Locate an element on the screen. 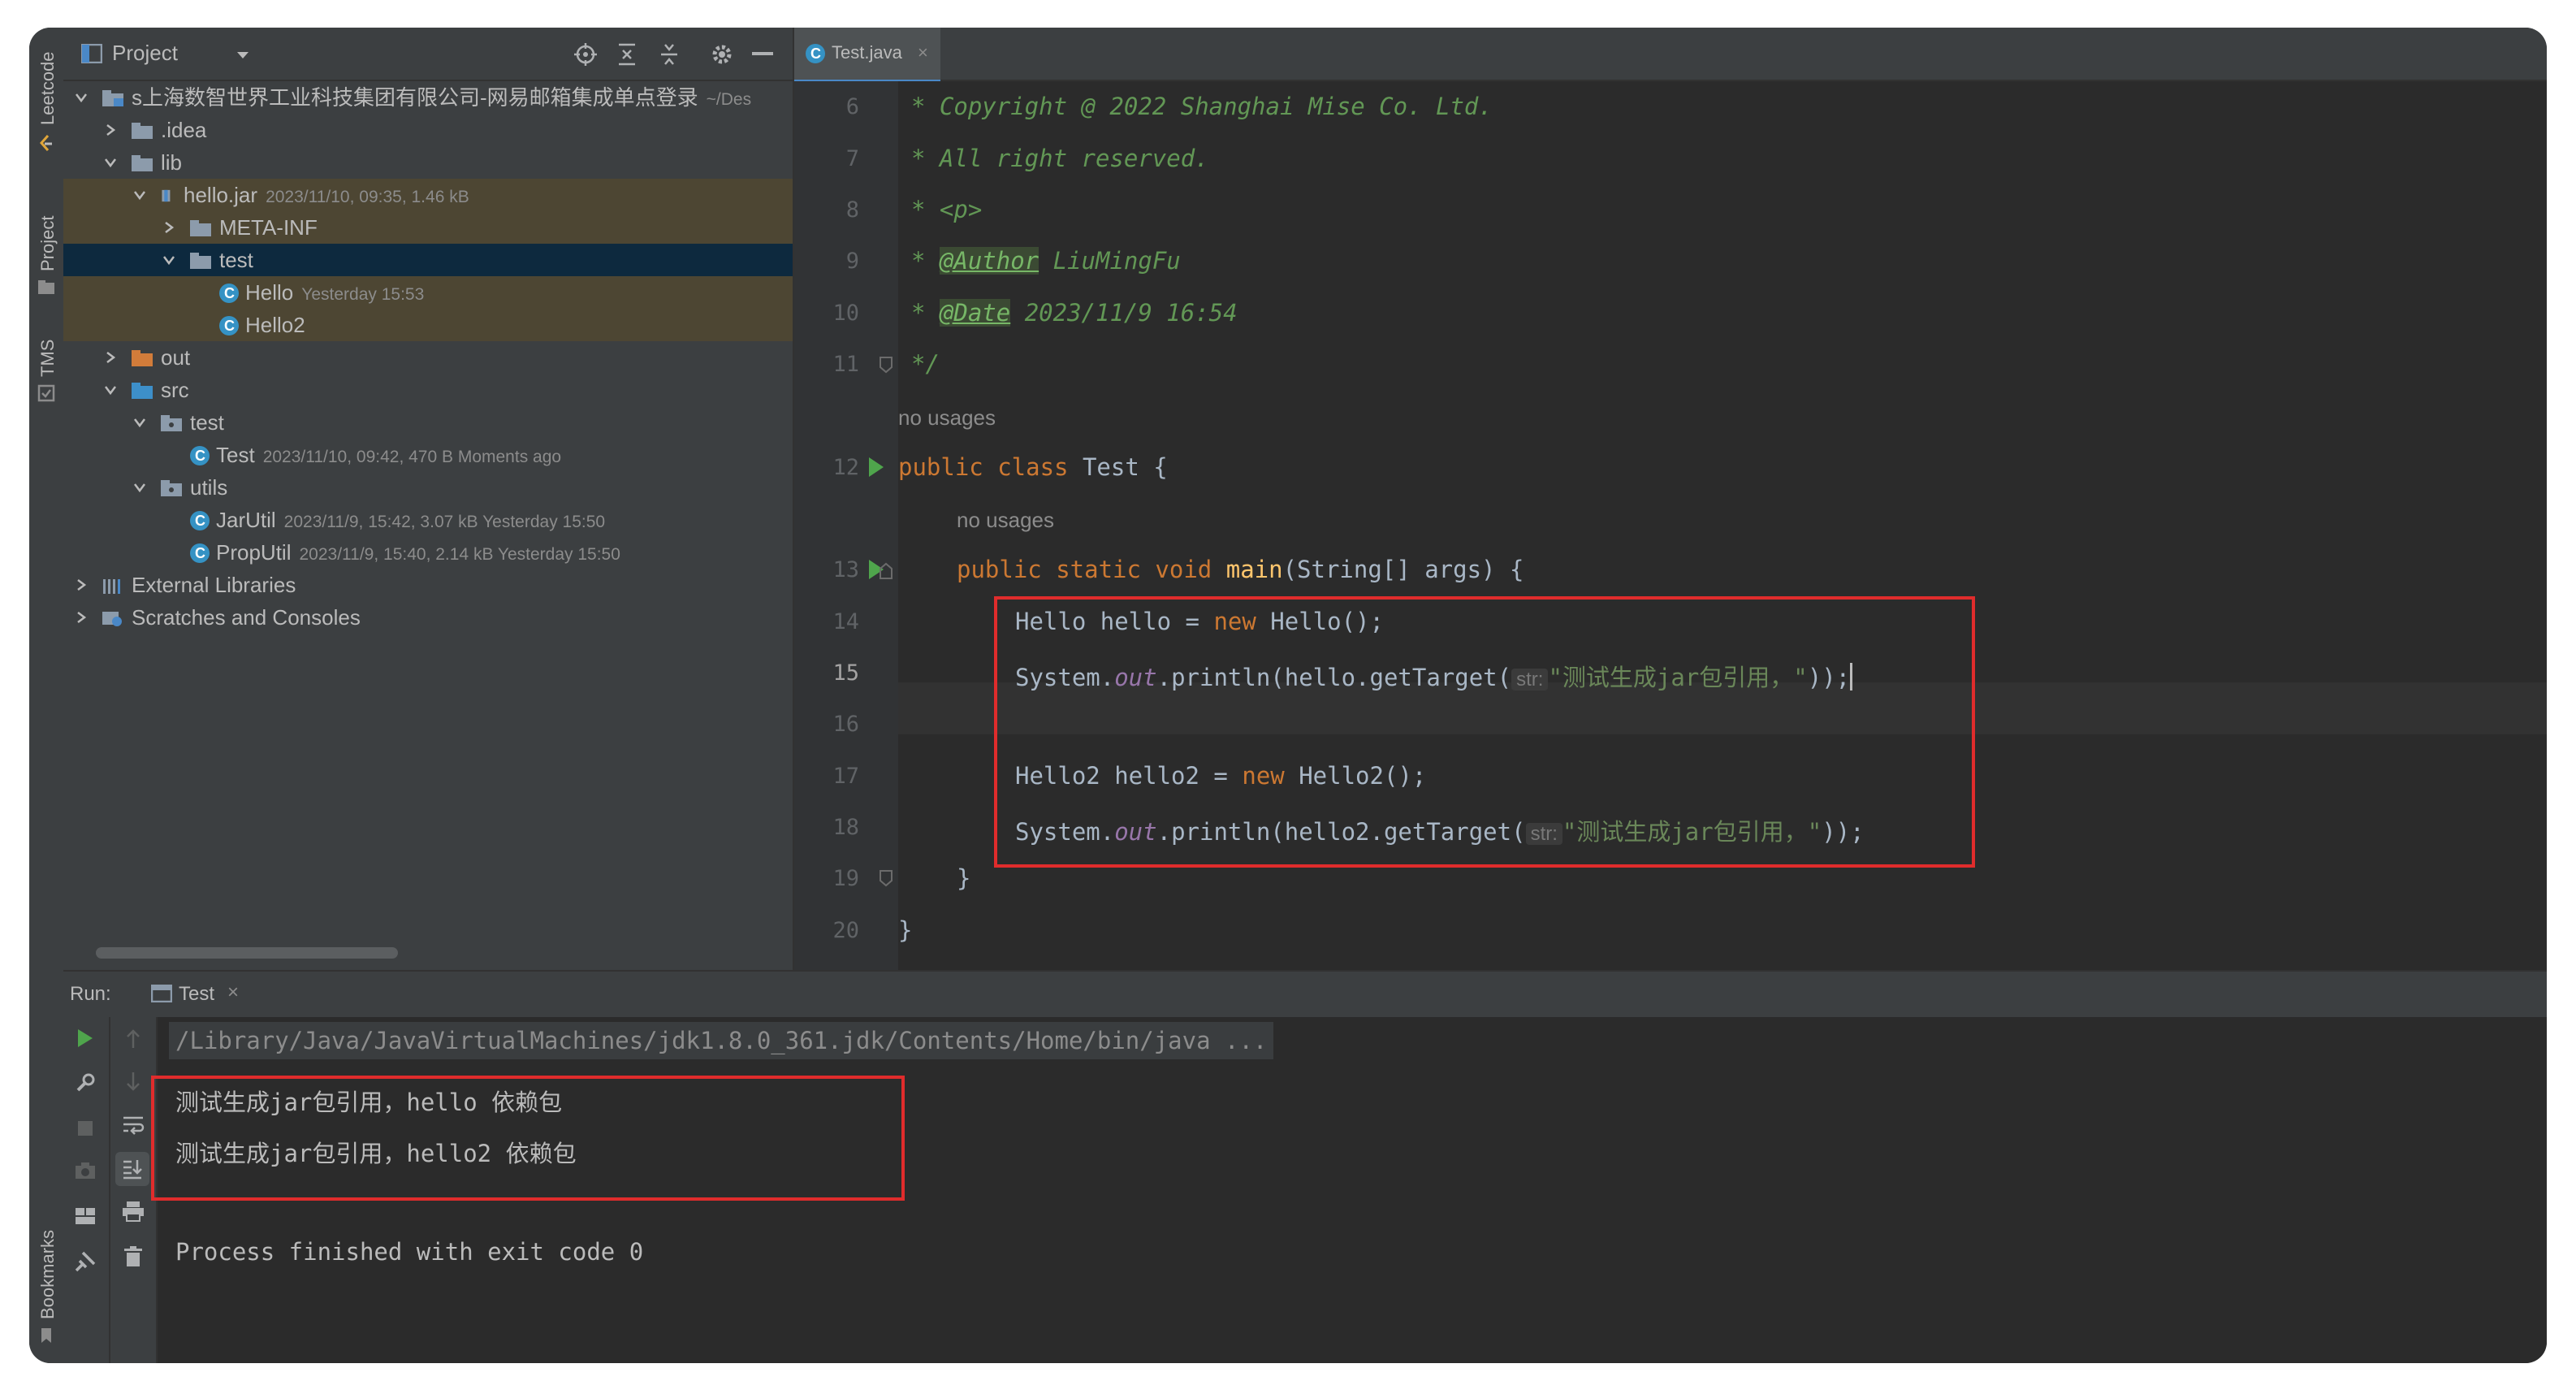  bookmarks-label: Bookmarks is located at coordinates (48, 1274).